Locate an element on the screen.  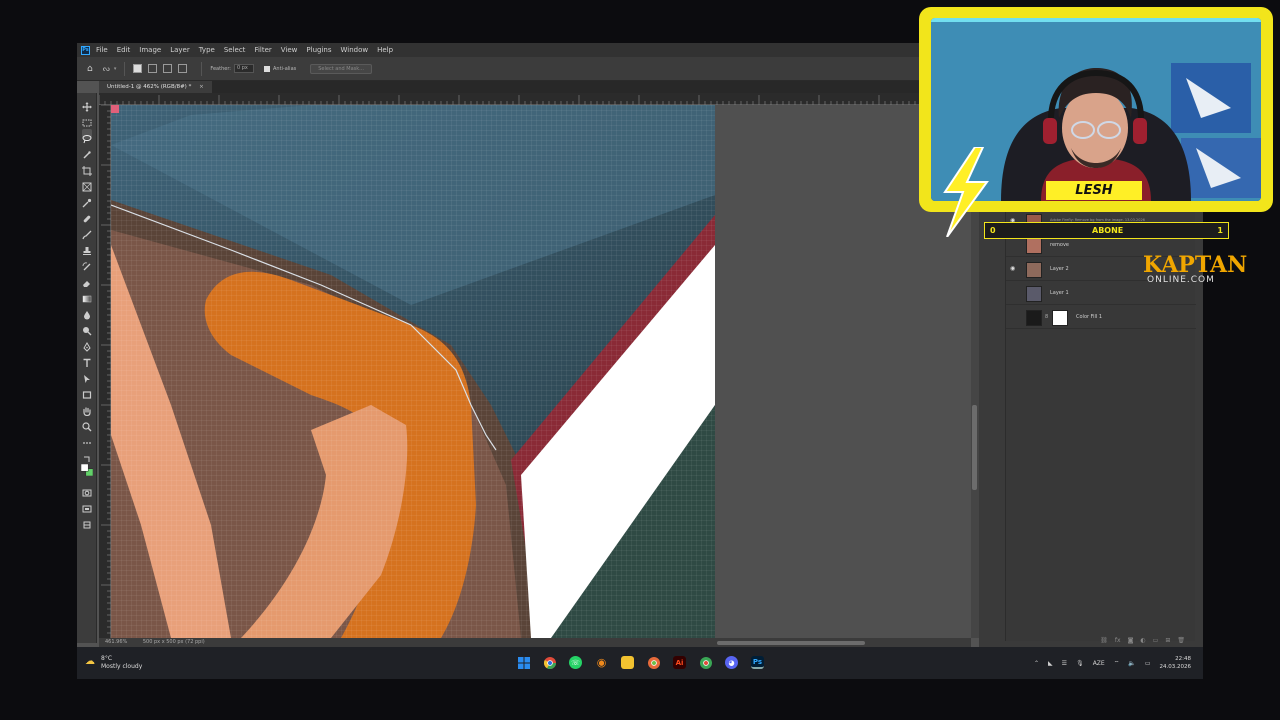
move-tool-icon is located at coordinates (87, 104).